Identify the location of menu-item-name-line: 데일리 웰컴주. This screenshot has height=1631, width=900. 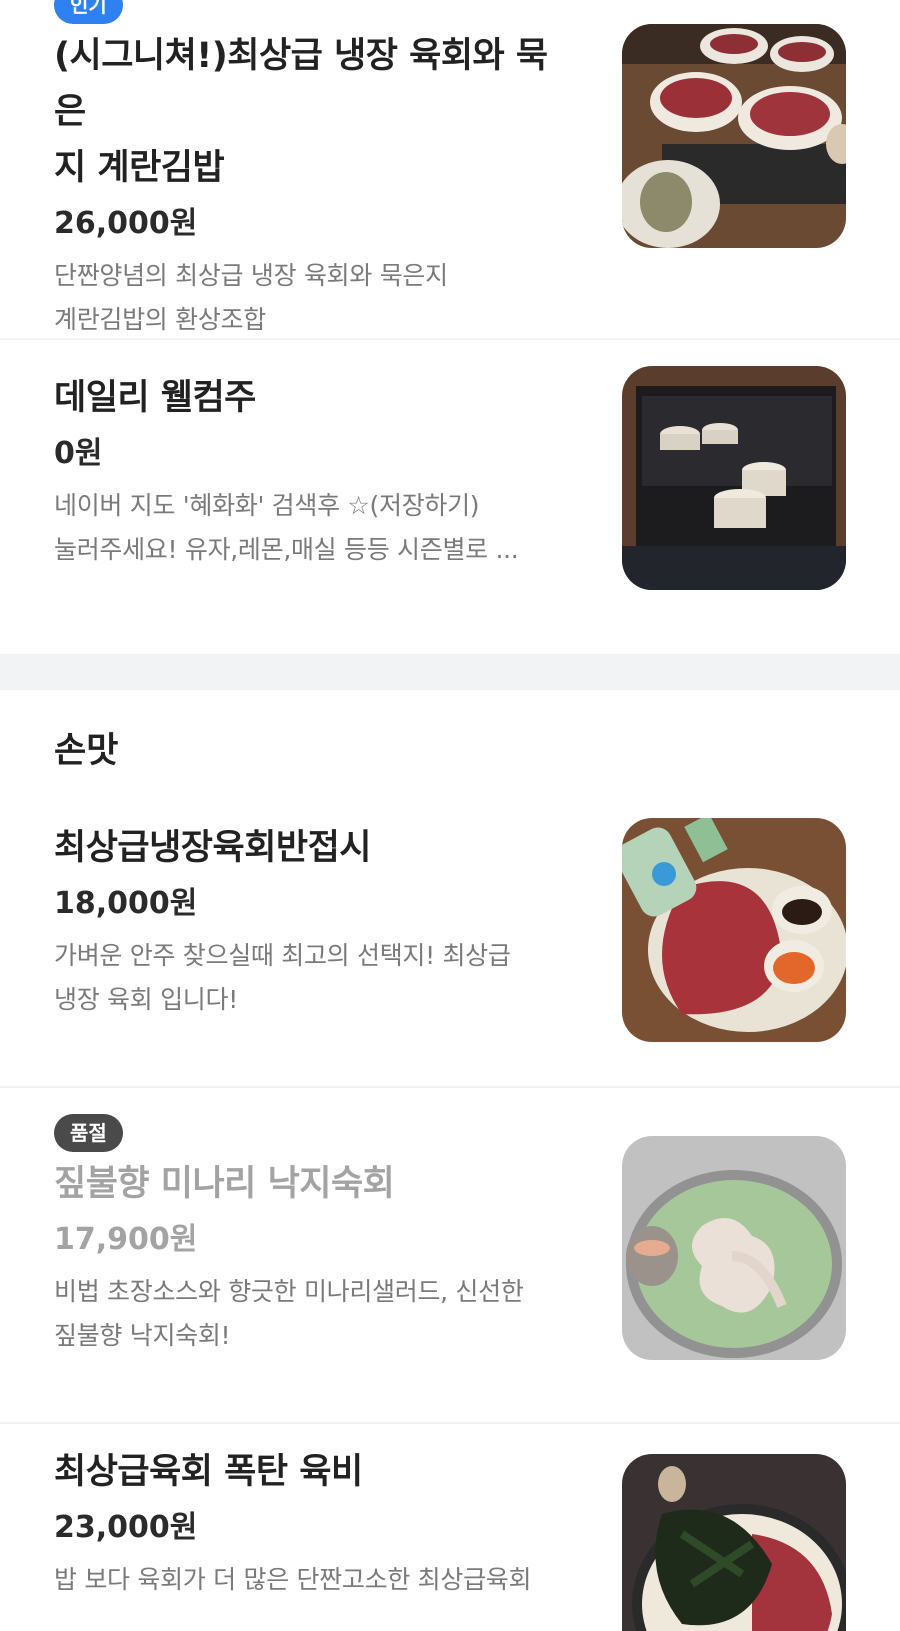
(155, 398).